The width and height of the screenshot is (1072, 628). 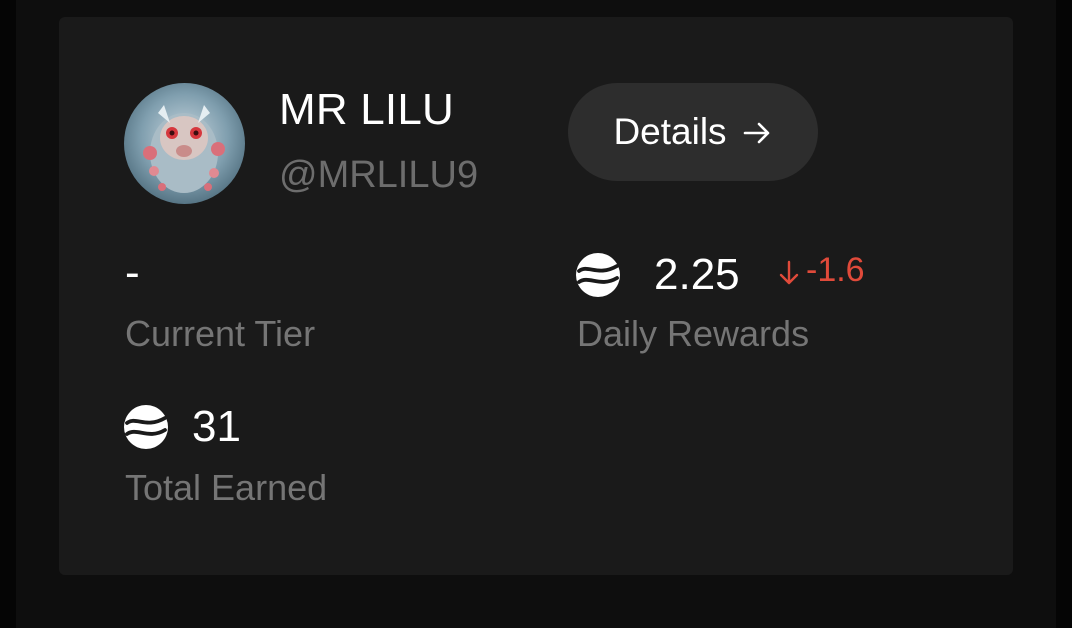 I want to click on daily-rewards-delta: -1.6, so click(x=821, y=270).